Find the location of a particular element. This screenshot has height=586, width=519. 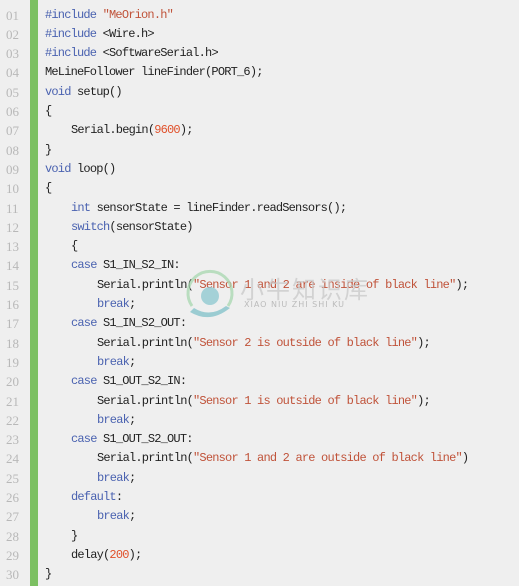

code-text: void loop() is located at coordinates (80, 169).